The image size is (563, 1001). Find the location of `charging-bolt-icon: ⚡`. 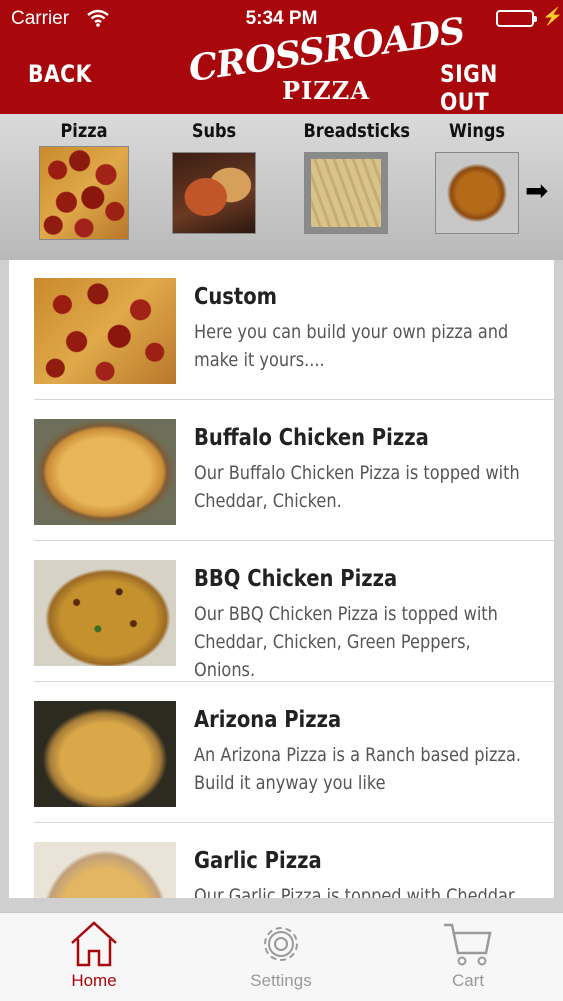

charging-bolt-icon: ⚡ is located at coordinates (552, 16).